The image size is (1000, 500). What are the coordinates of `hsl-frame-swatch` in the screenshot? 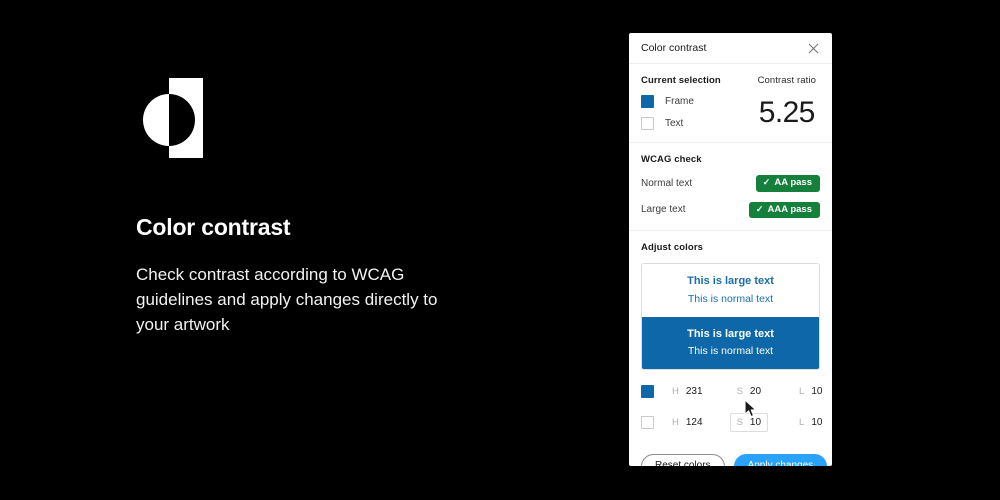 It's located at (647, 392).